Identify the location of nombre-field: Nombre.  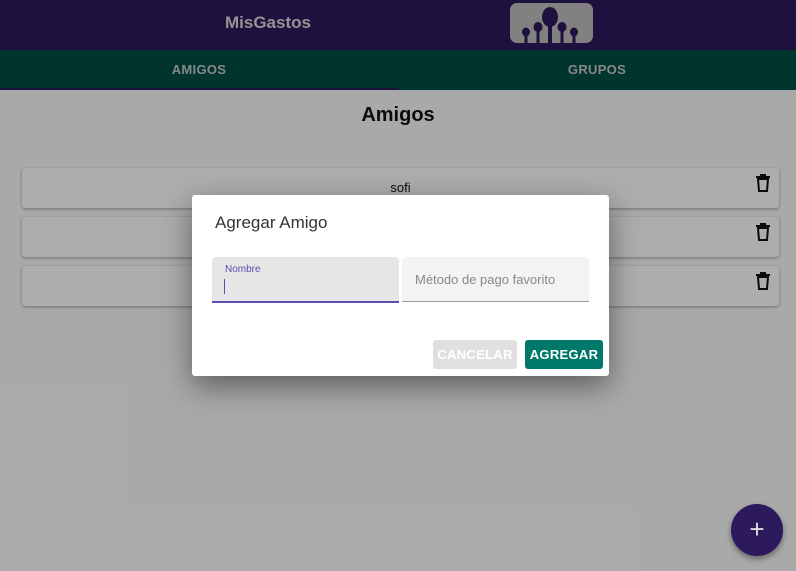
(305, 280).